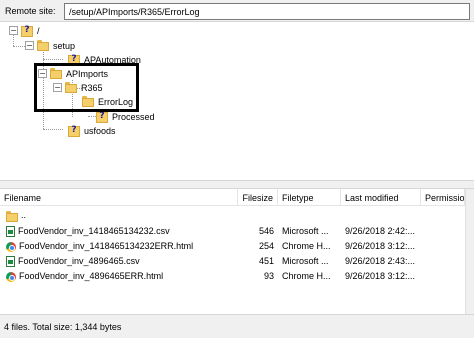 This screenshot has width=474, height=338. Describe the element at coordinates (64, 45) in the screenshot. I see `tree-node-label: setup` at that location.